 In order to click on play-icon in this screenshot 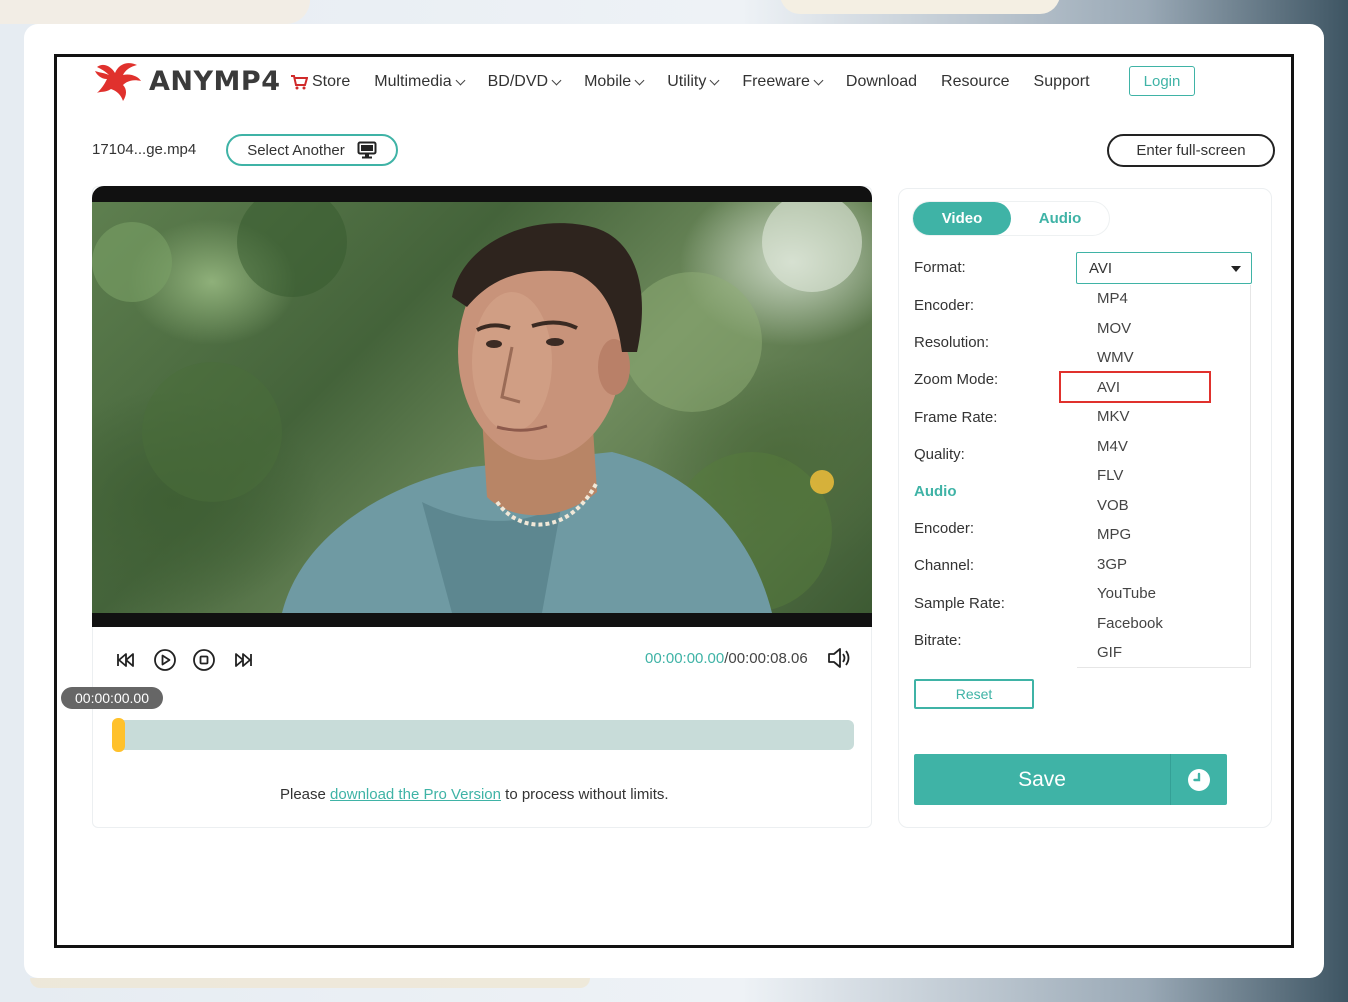, I will do `click(165, 660)`.